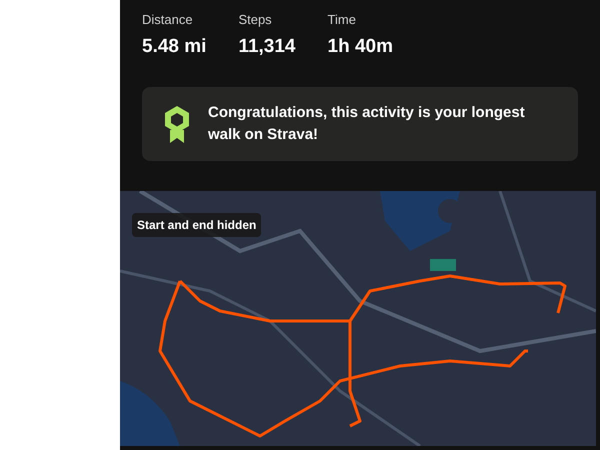 This screenshot has height=450, width=600. I want to click on stat-label: Steps, so click(255, 20).